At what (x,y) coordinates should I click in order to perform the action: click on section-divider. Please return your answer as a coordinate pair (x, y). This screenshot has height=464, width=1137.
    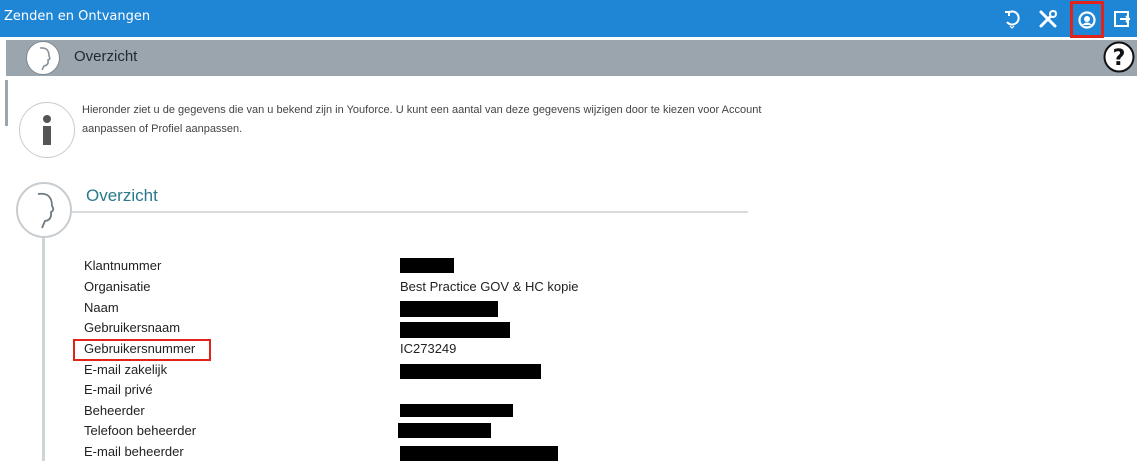
    Looking at the image, I should click on (410, 212).